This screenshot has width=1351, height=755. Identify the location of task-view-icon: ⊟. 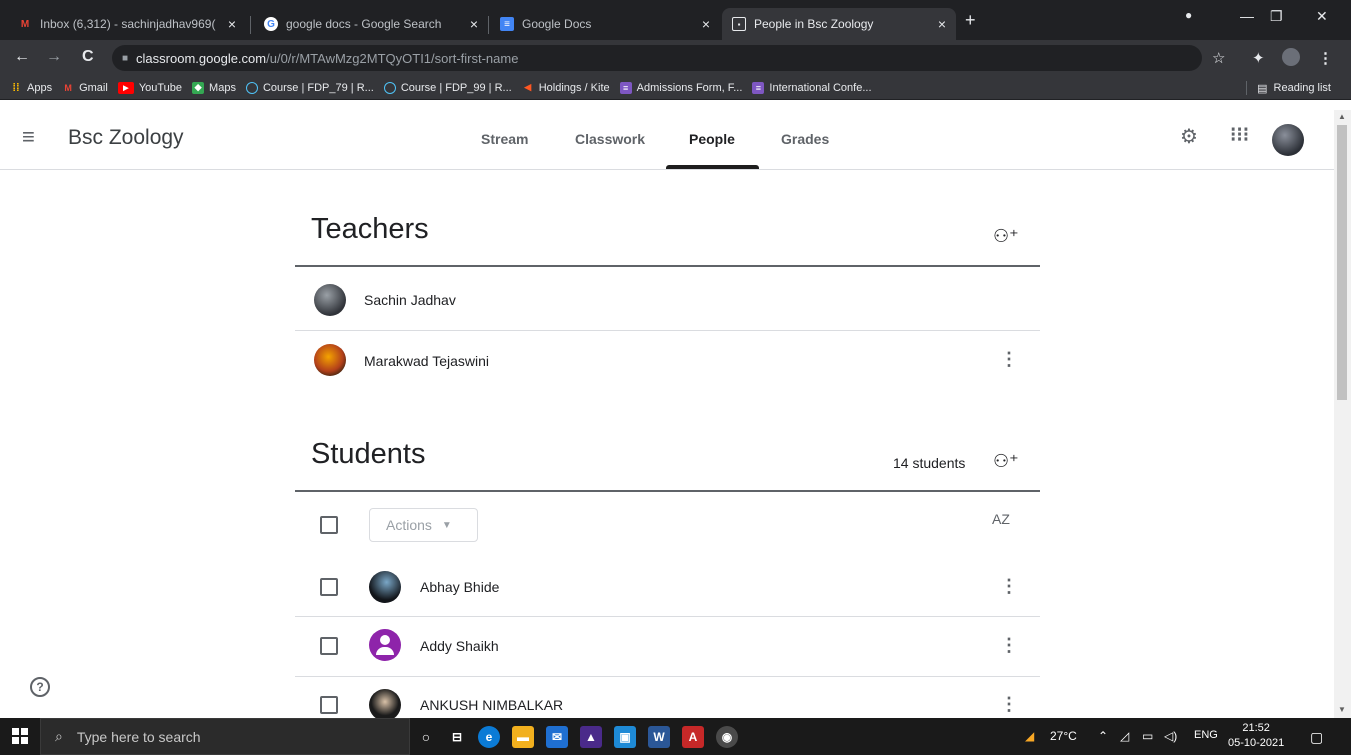
(457, 737).